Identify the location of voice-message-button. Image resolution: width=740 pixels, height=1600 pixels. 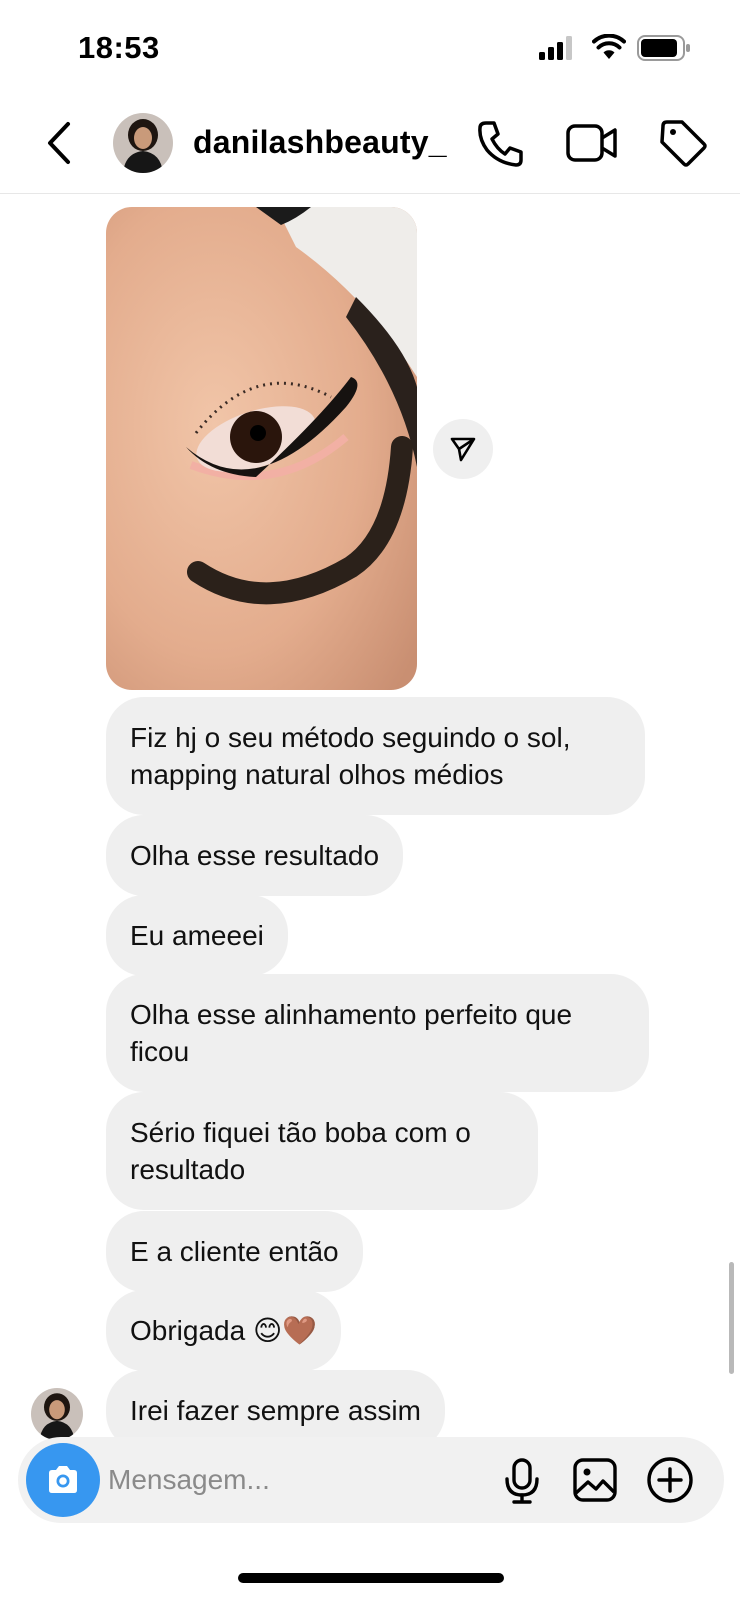
(522, 1481).